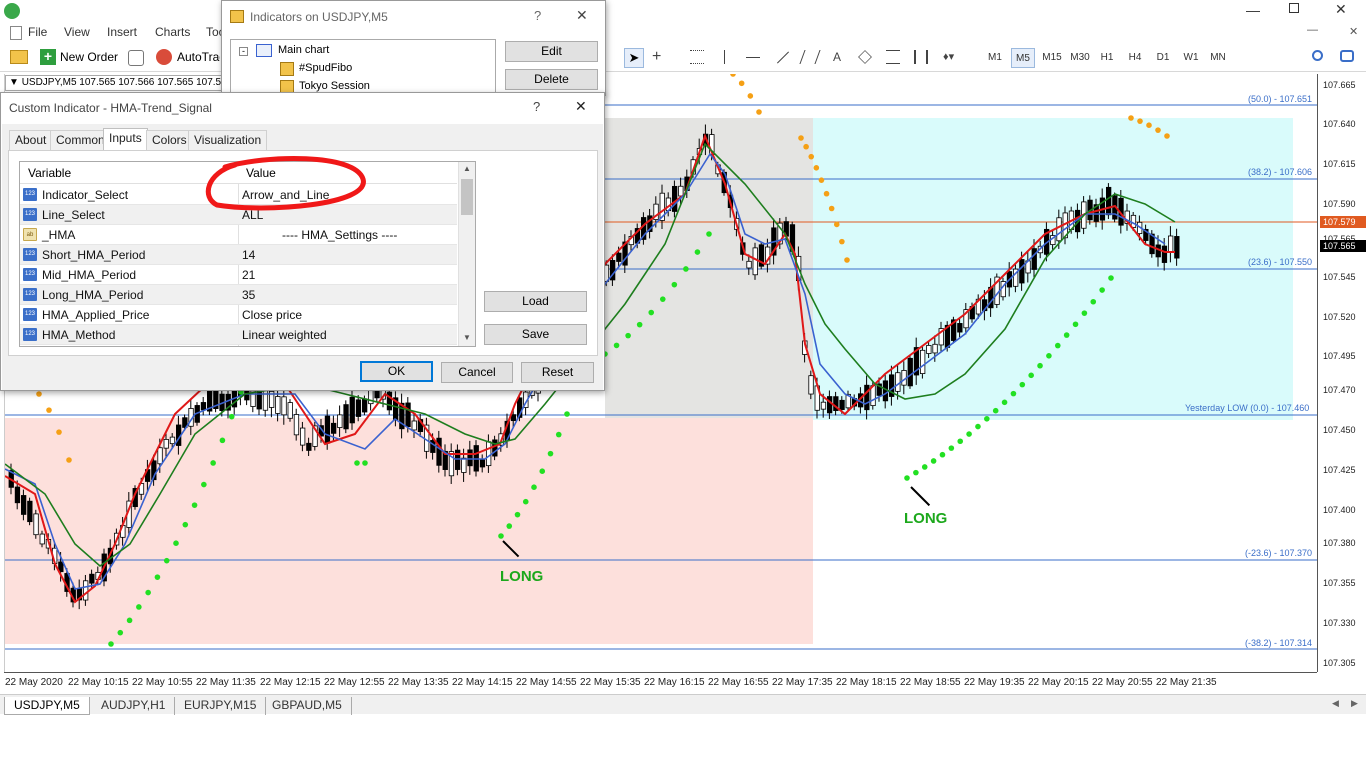  Describe the element at coordinates (238, 295) in the screenshot. I see `table-row: 123 Long_HMA_Period 35` at that location.